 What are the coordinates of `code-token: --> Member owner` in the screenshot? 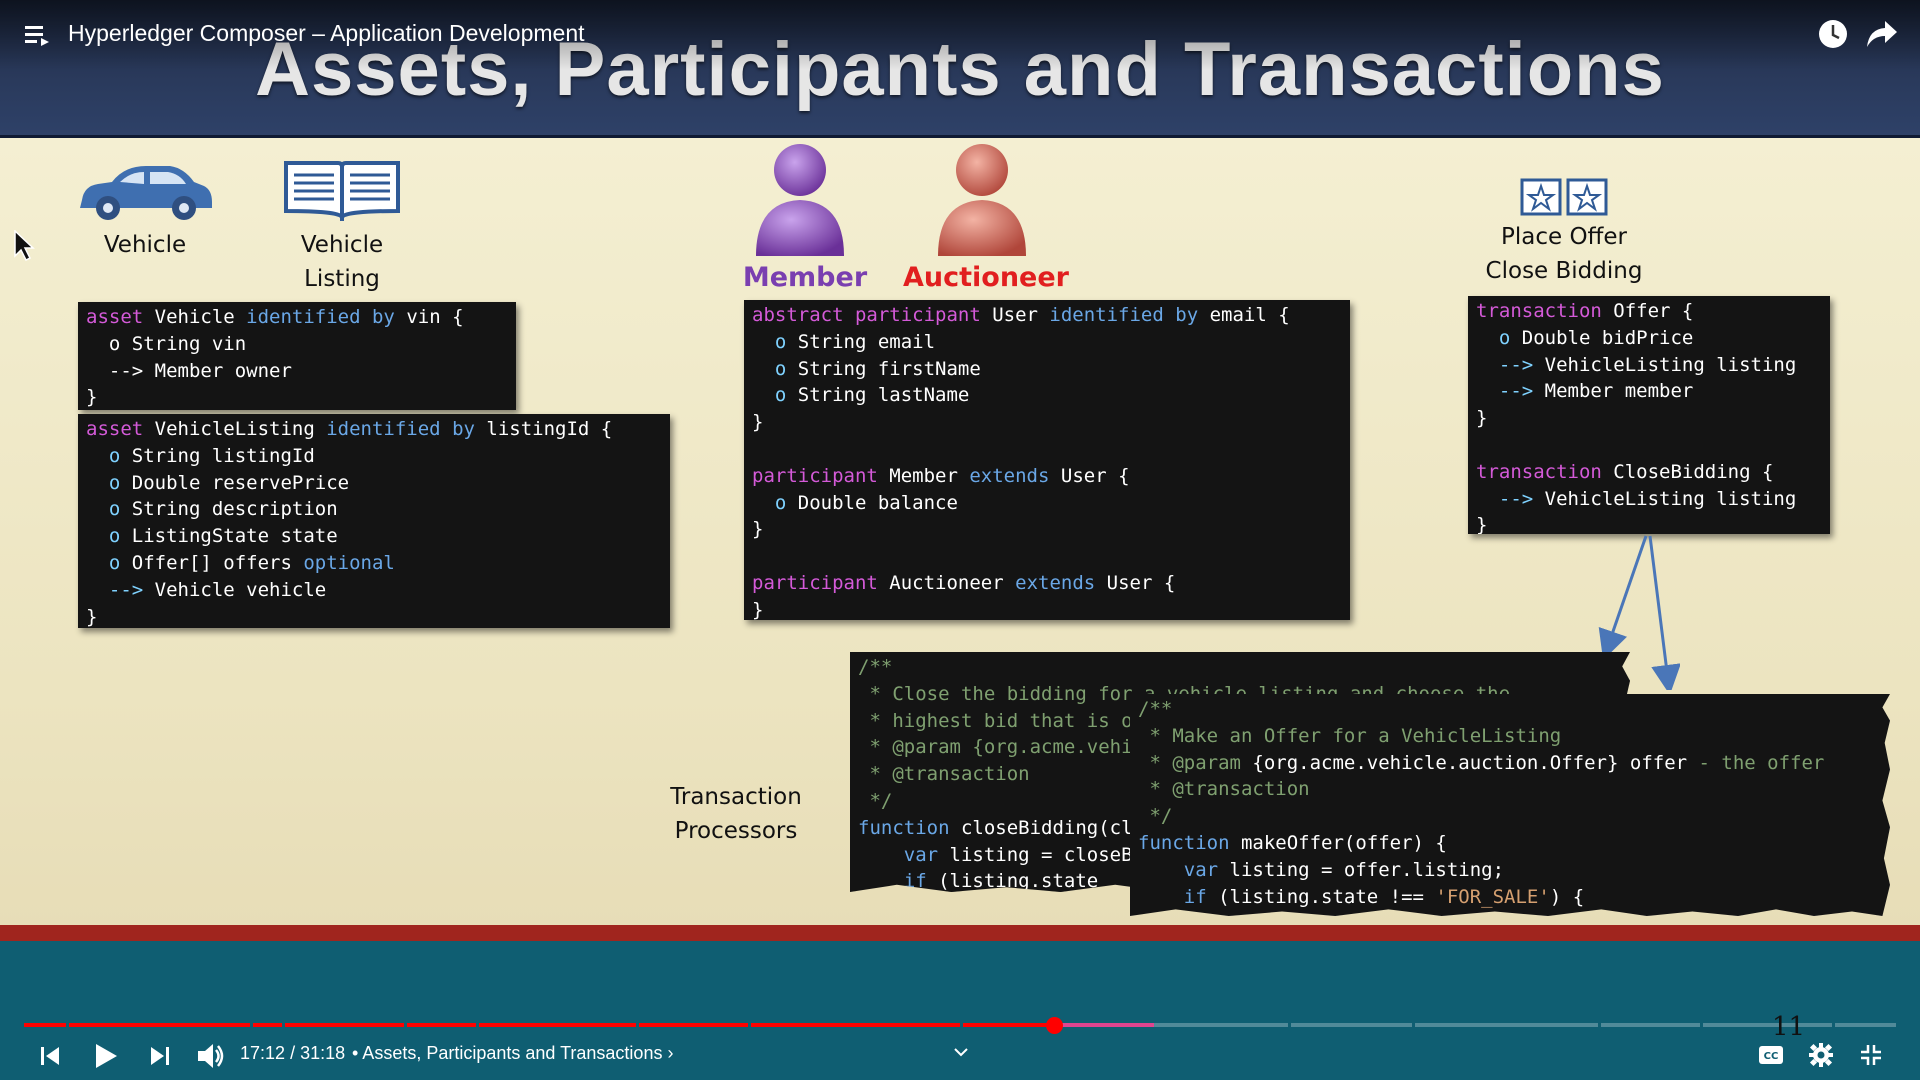 It's located at (189, 370).